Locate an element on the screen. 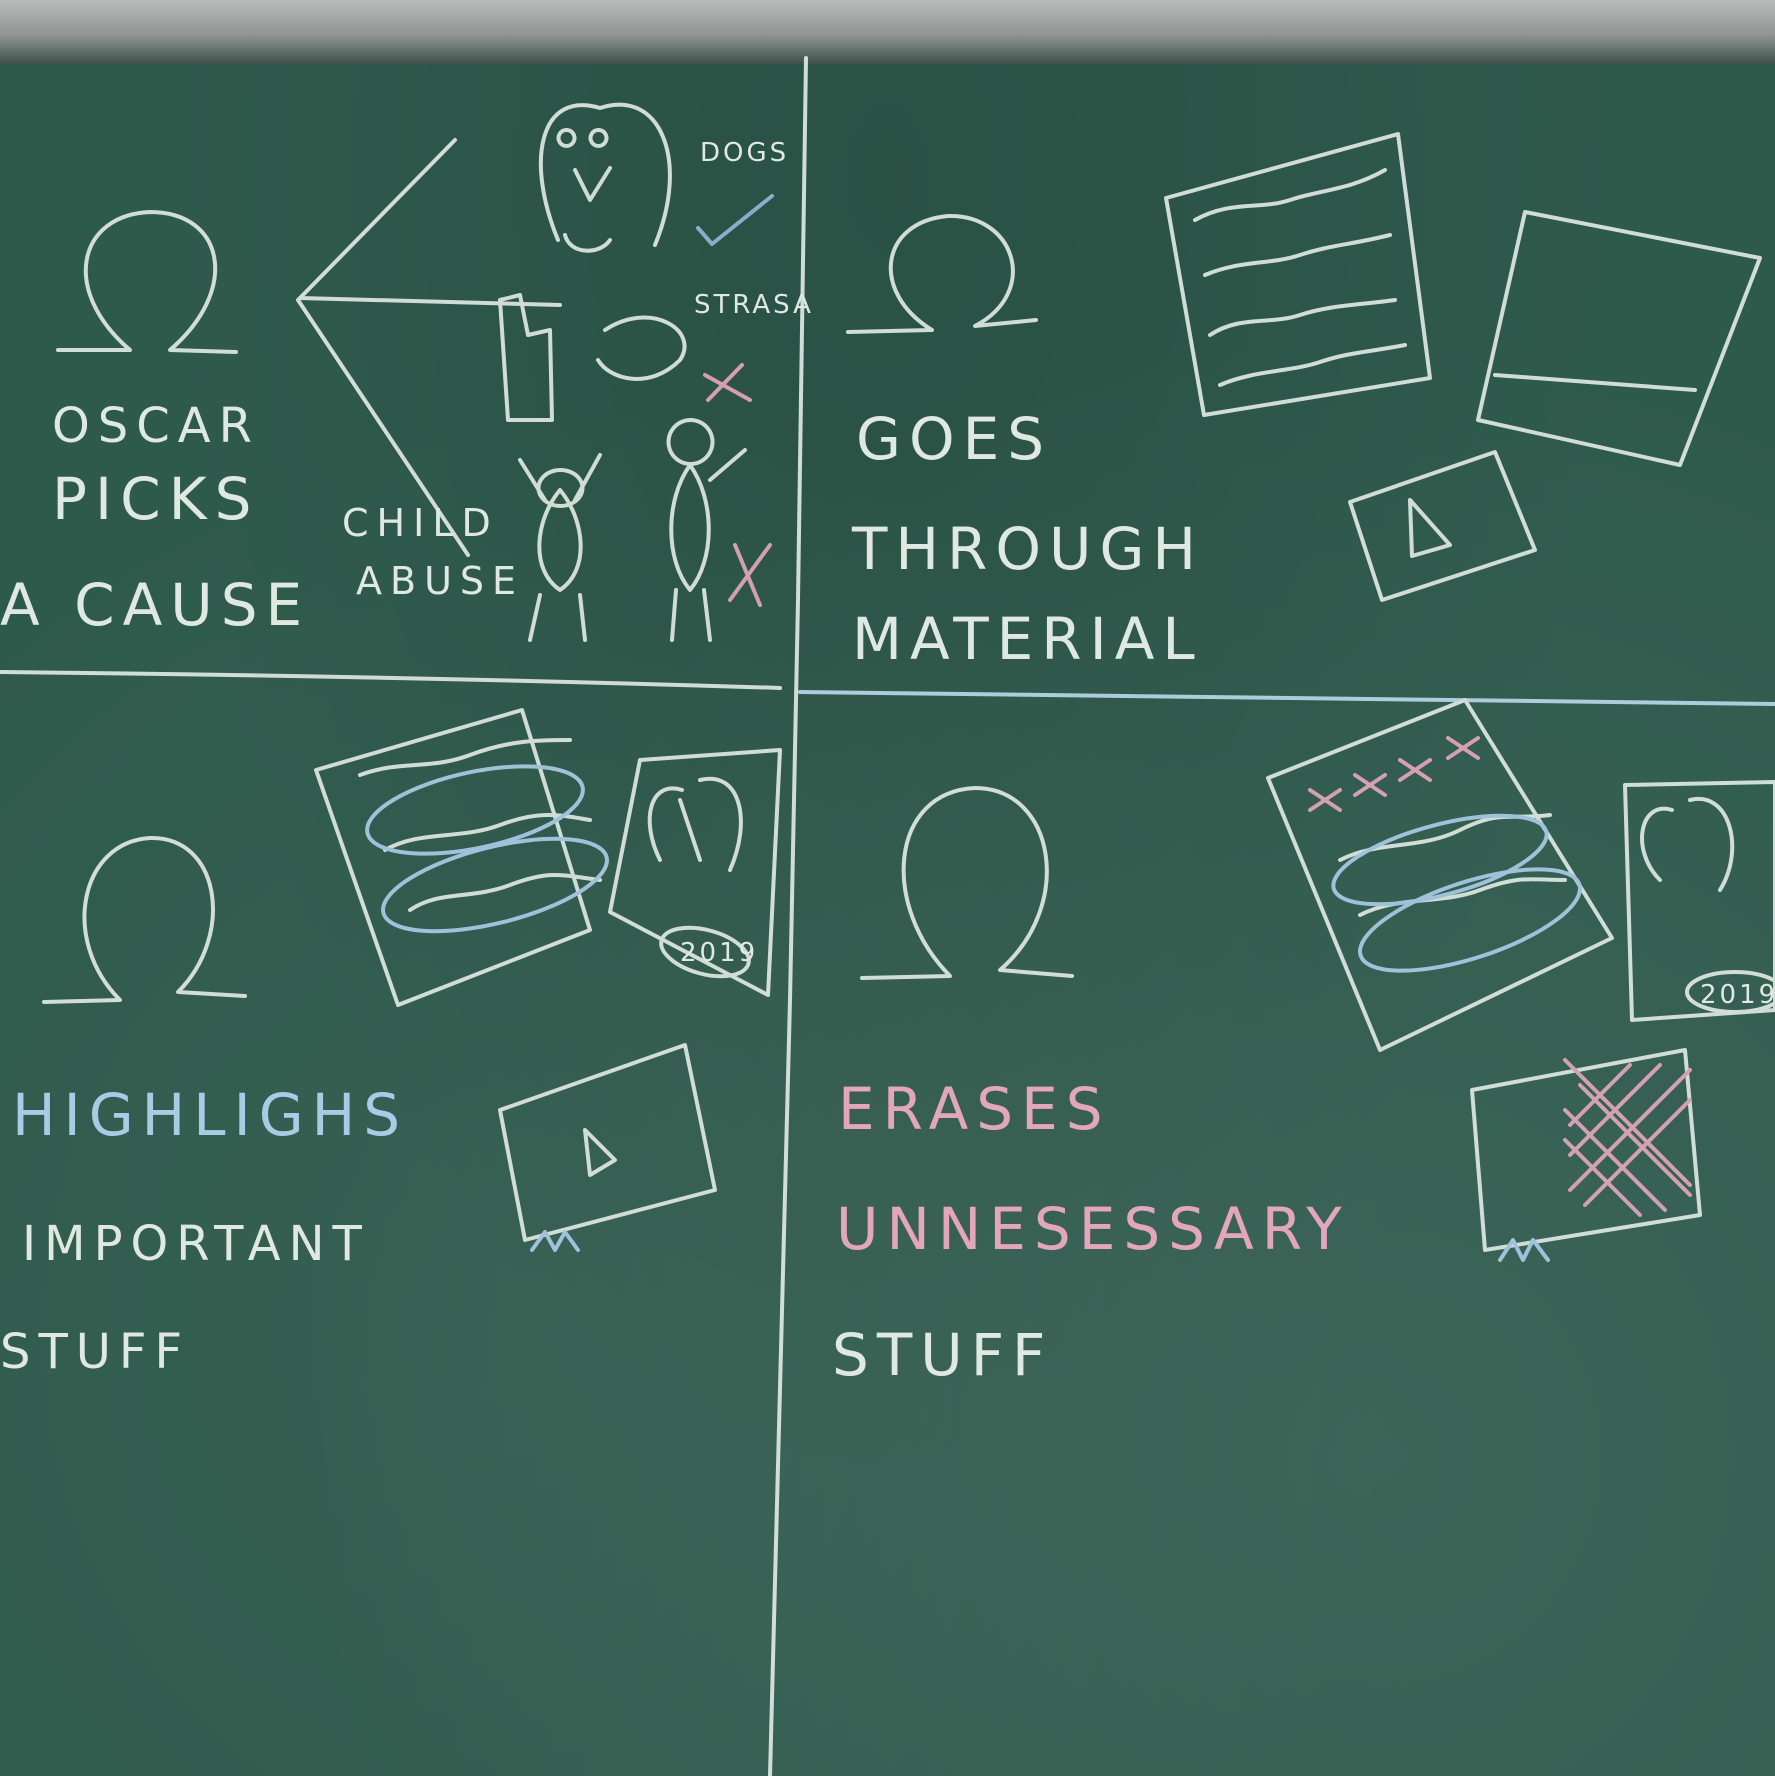 The height and width of the screenshot is (1776, 1775). crosshatch is located at coordinates (1627, 1137).